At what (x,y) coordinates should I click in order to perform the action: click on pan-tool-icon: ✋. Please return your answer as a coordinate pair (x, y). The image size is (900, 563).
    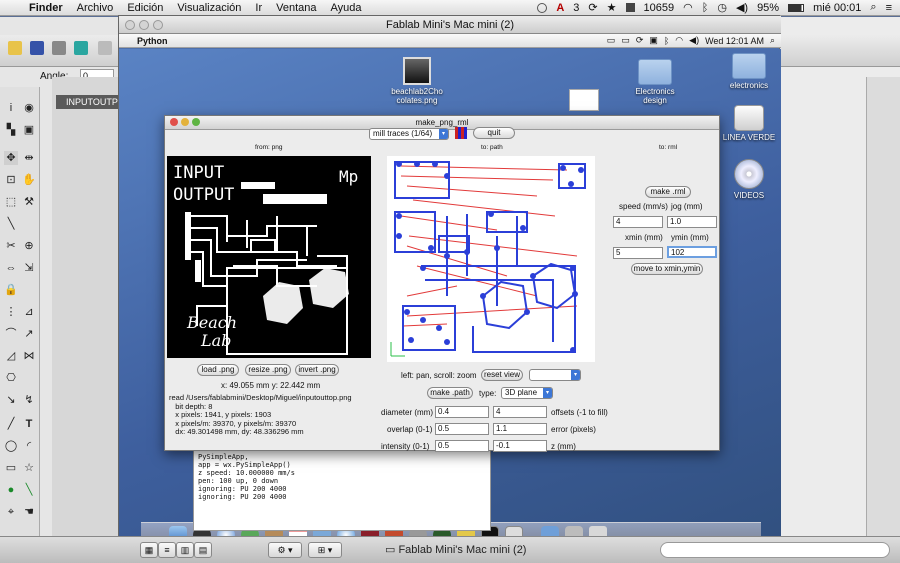
    Looking at the image, I should click on (29, 180).